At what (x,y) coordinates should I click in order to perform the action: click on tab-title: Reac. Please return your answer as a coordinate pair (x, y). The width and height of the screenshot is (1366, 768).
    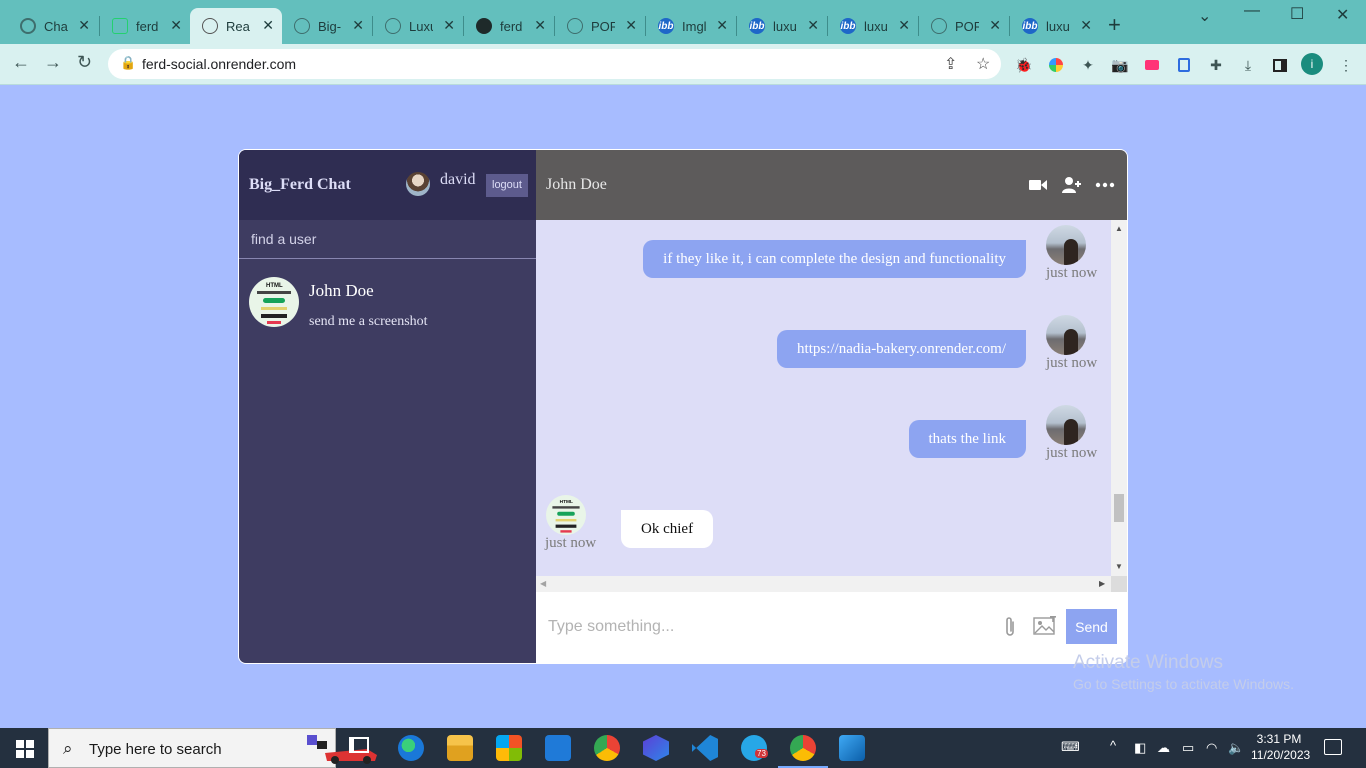
    Looking at the image, I should click on (238, 26).